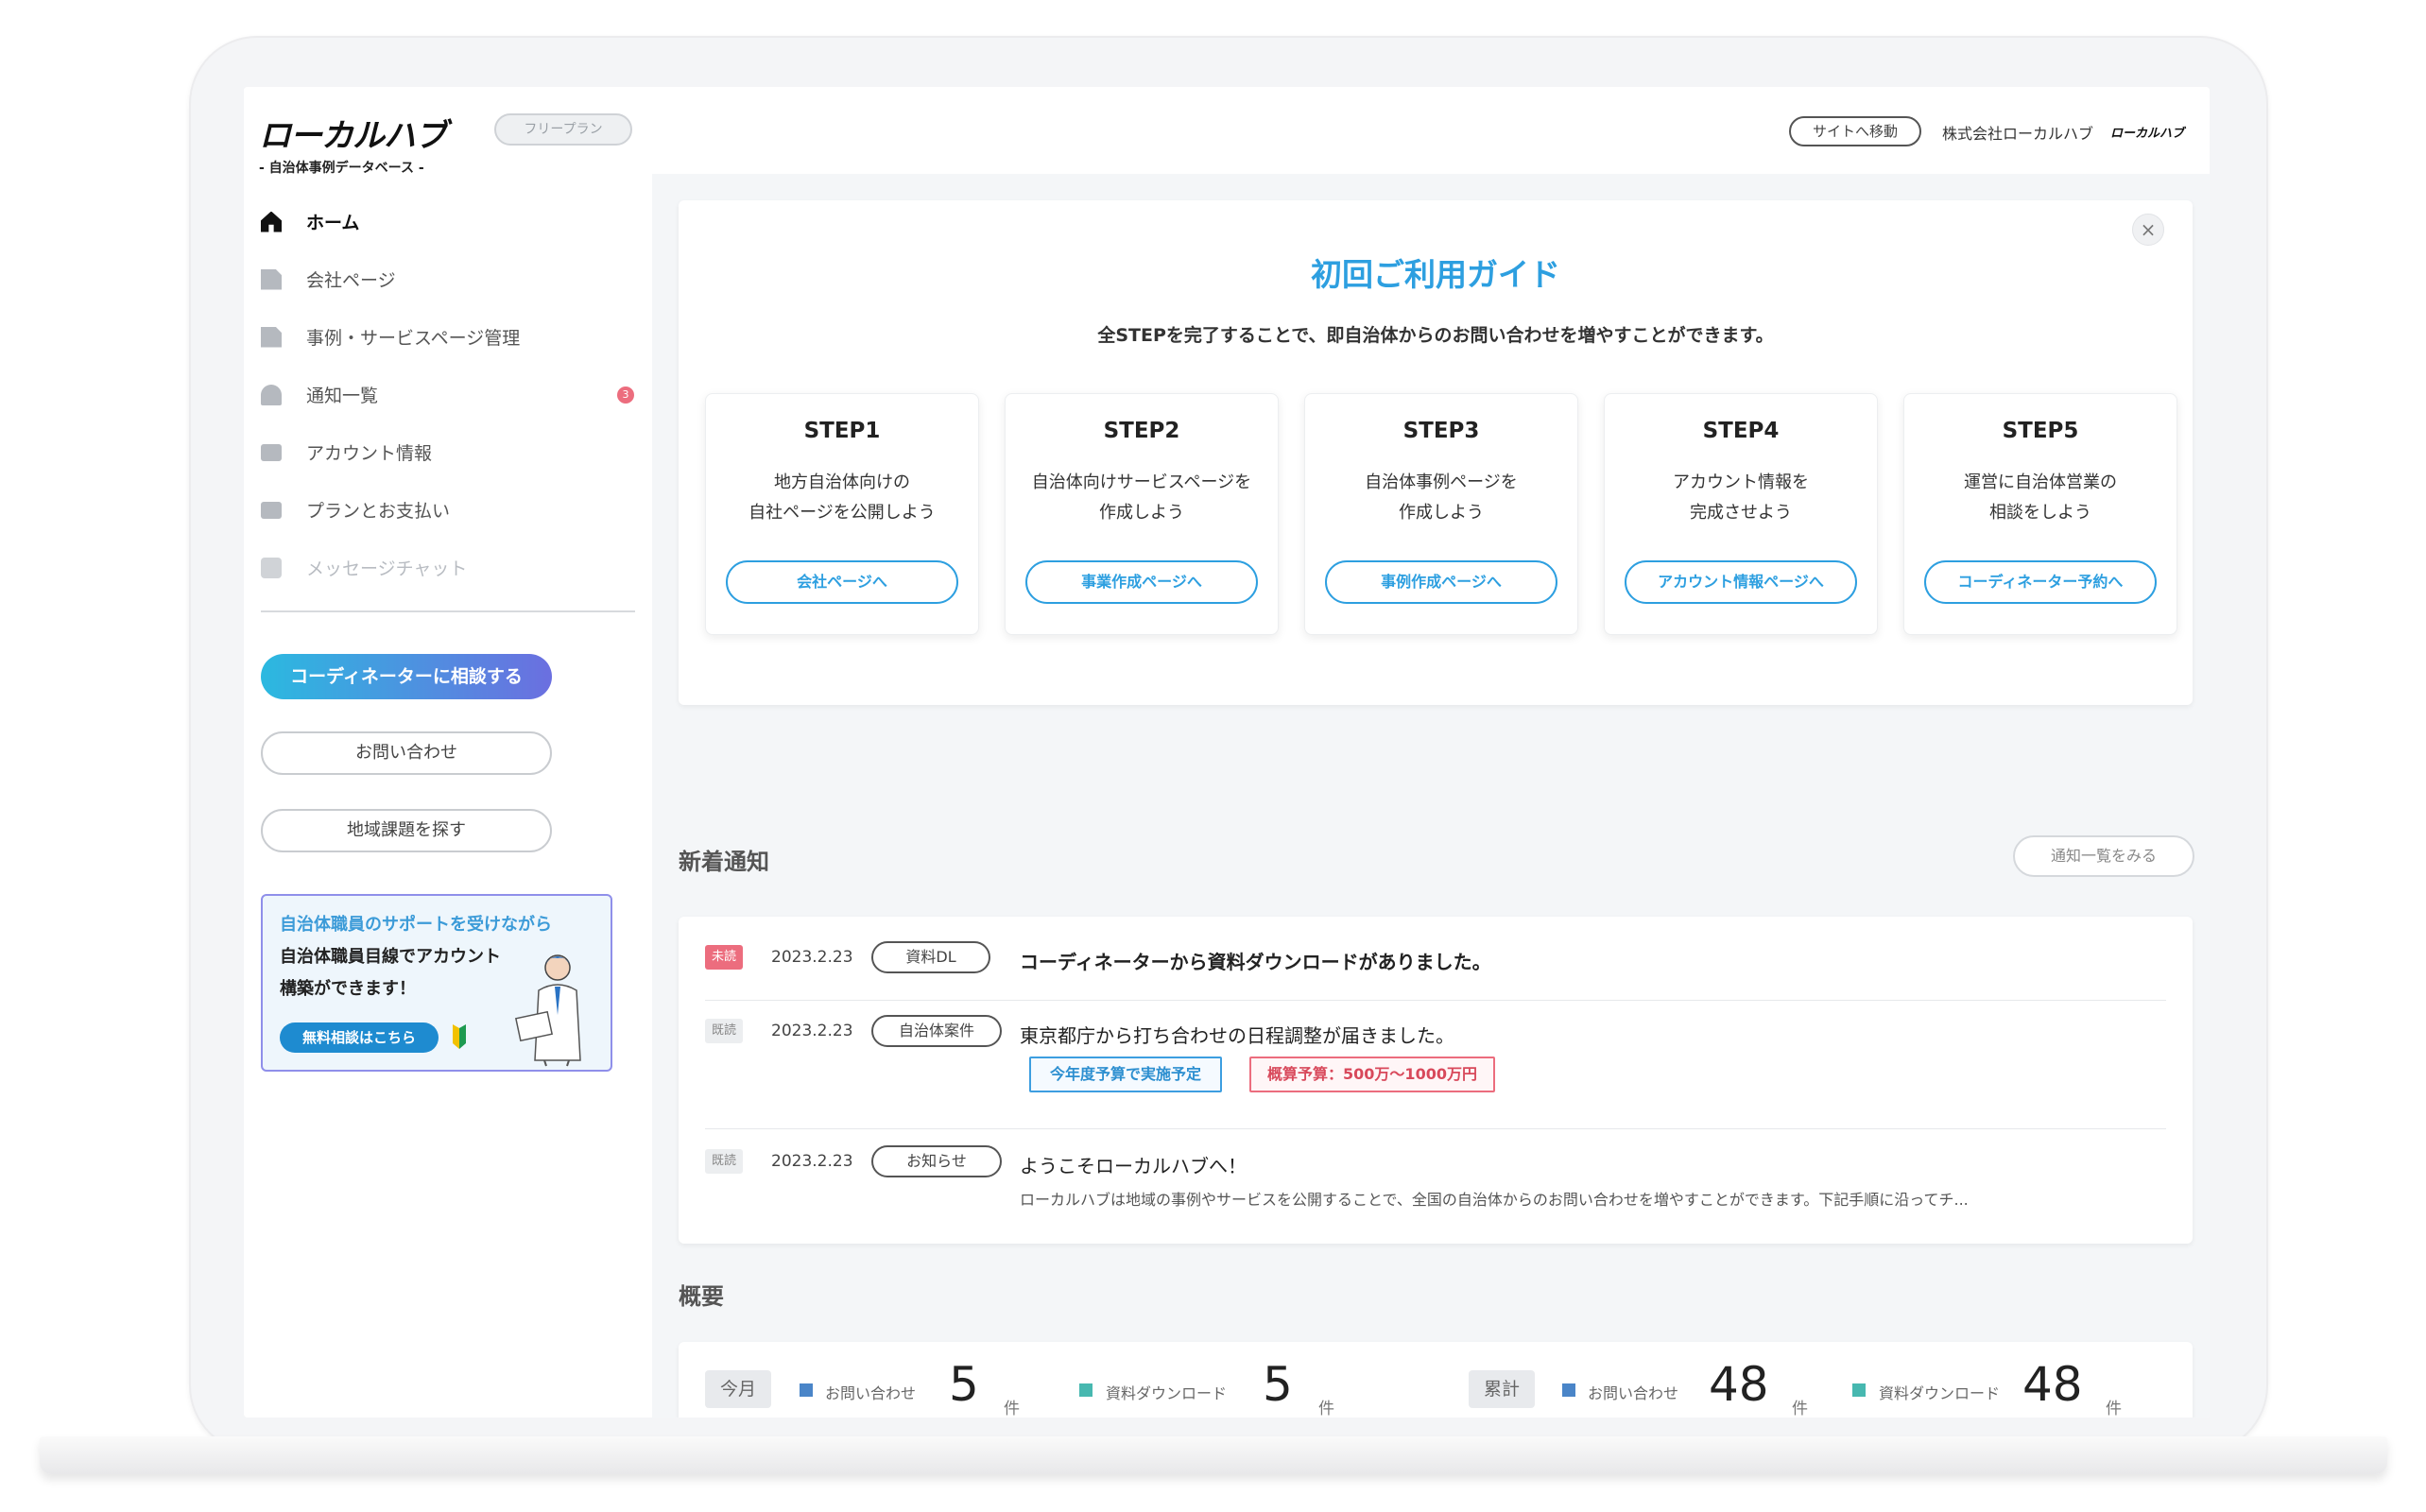  What do you see at coordinates (1741, 431) in the screenshot?
I see `step-title: STEP4` at bounding box center [1741, 431].